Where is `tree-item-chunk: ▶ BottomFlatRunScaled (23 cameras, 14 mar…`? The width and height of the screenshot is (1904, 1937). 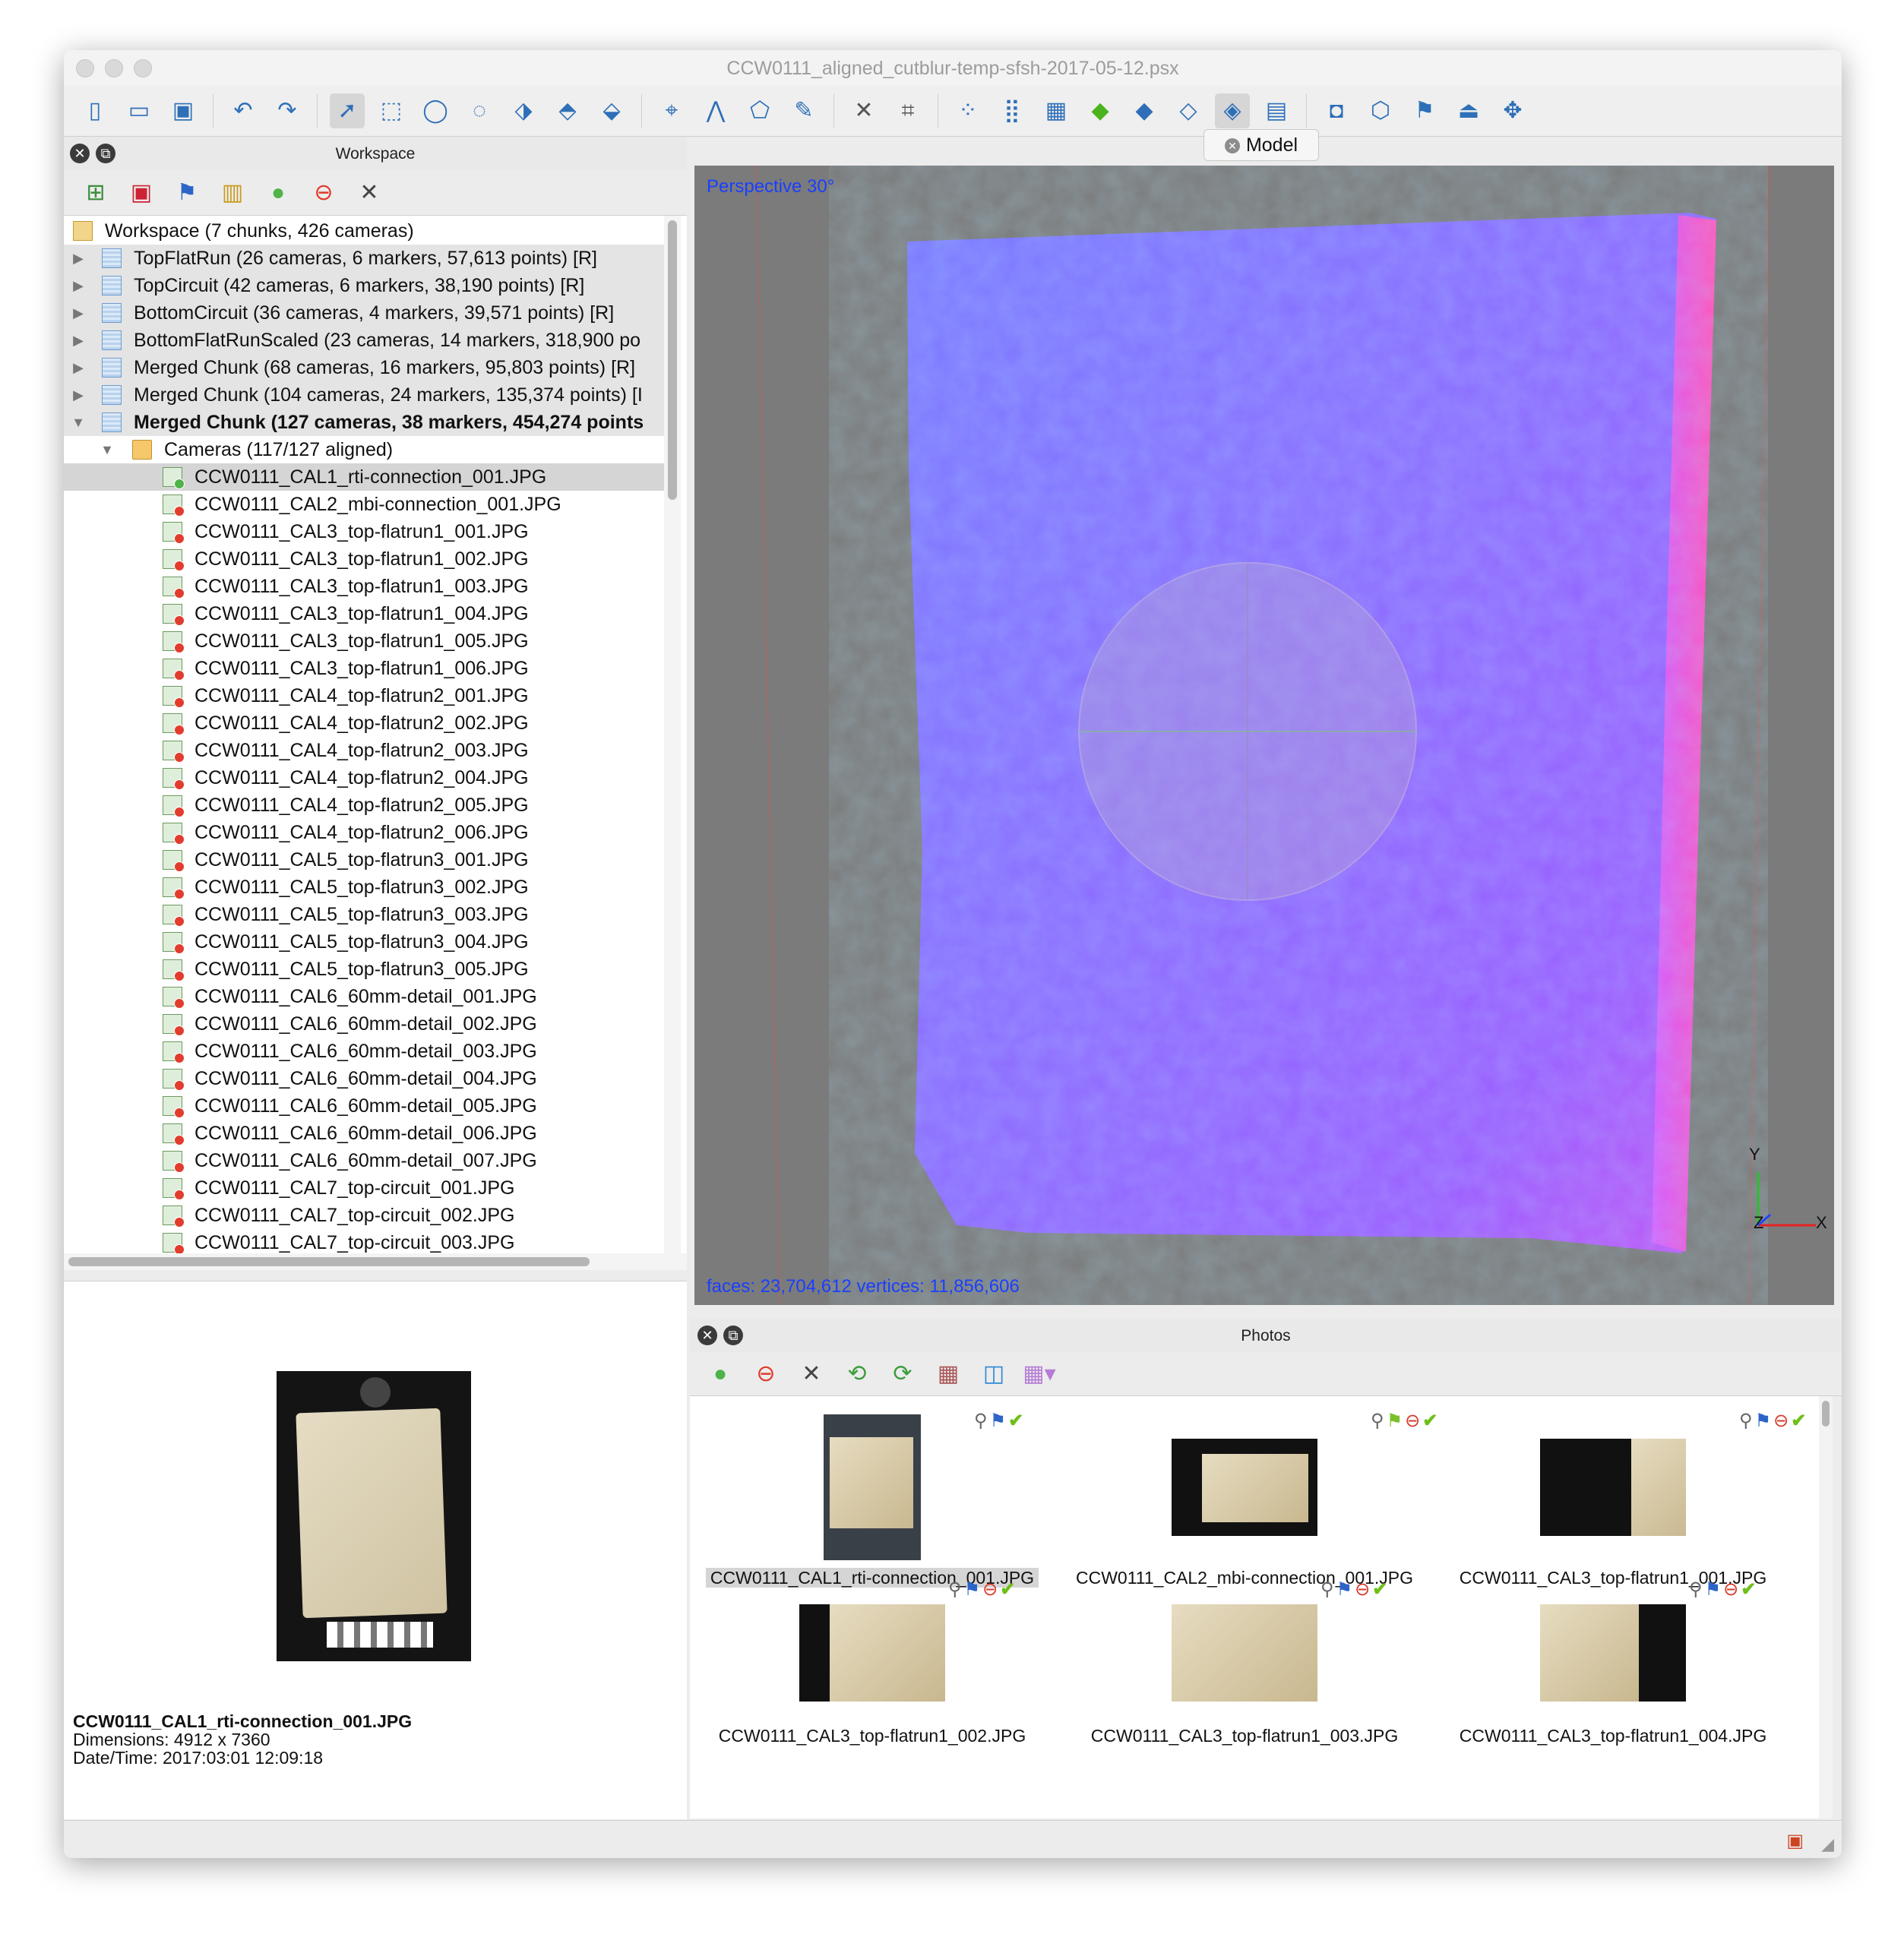
tree-item-chunk: ▶ BottomFlatRunScaled (23 cameras, 14 mar… is located at coordinates (364, 340).